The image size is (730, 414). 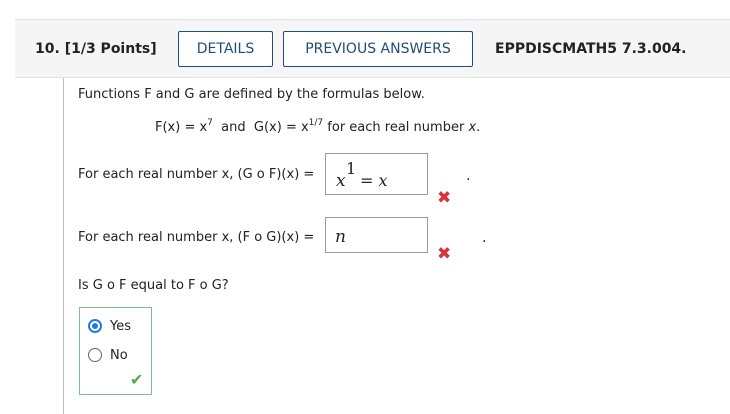 I want to click on question-number: 10., so click(x=47, y=49).